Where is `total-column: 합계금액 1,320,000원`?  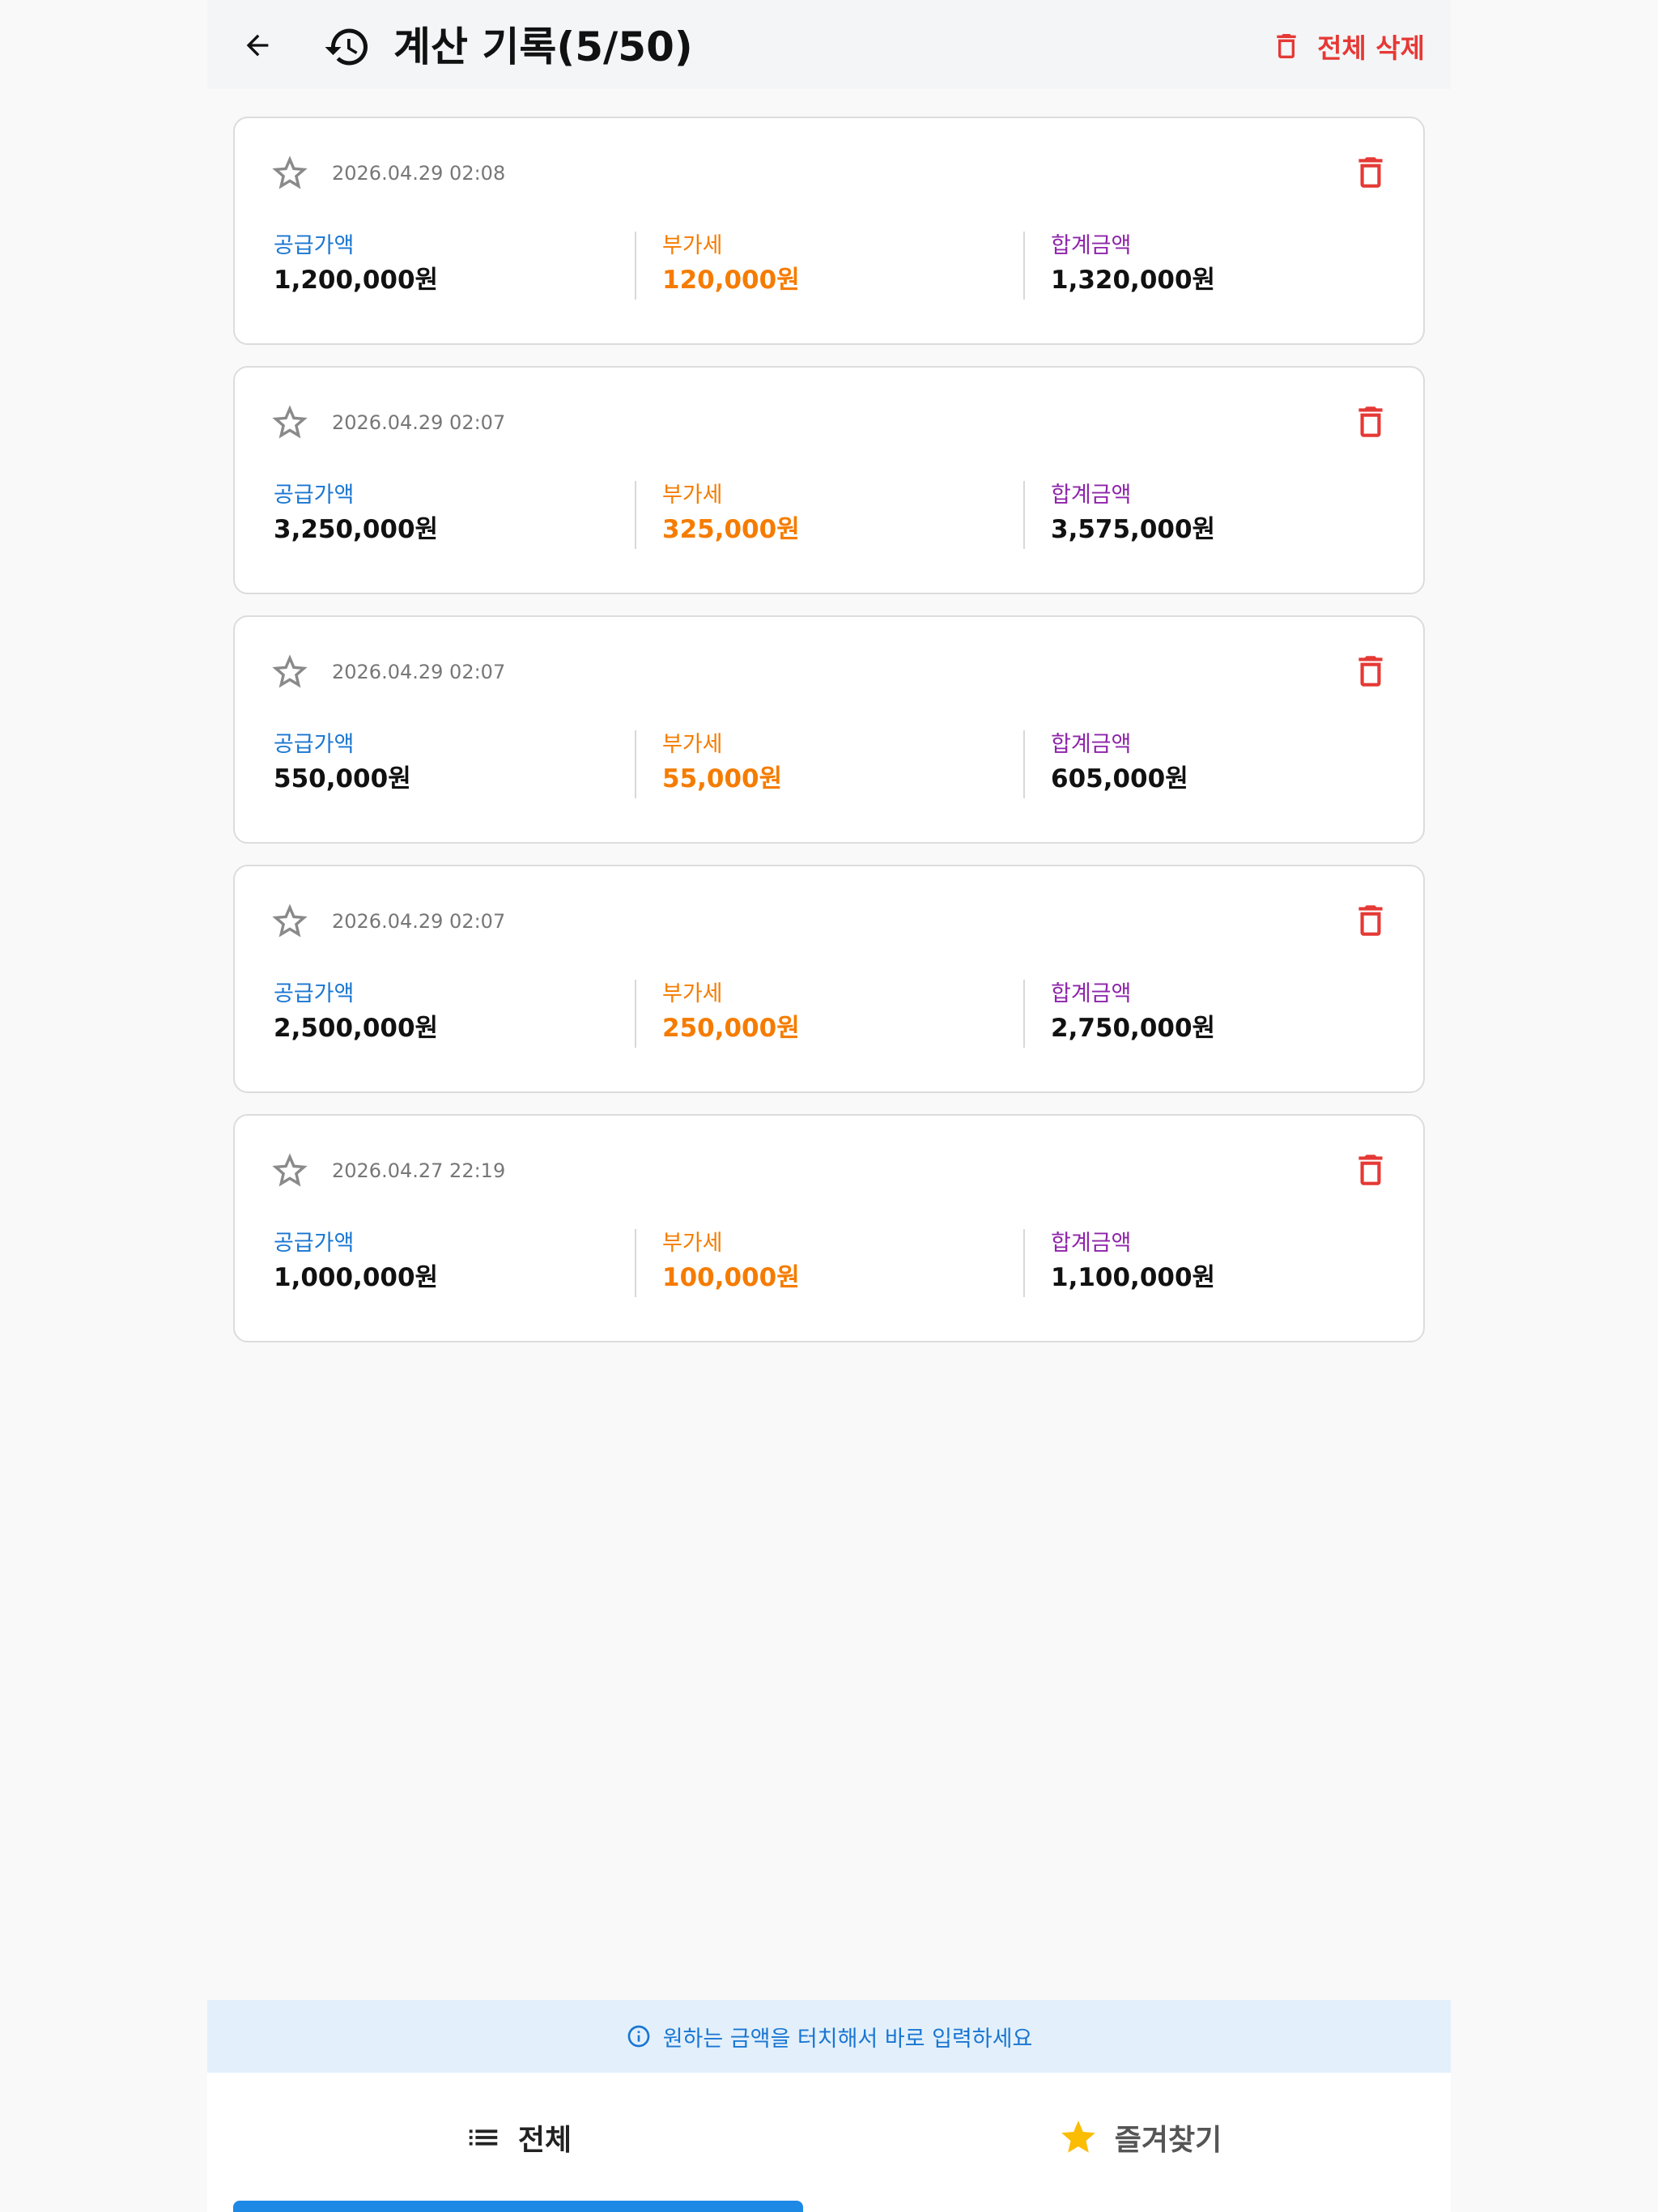 total-column: 합계금액 1,320,000원 is located at coordinates (1119, 266).